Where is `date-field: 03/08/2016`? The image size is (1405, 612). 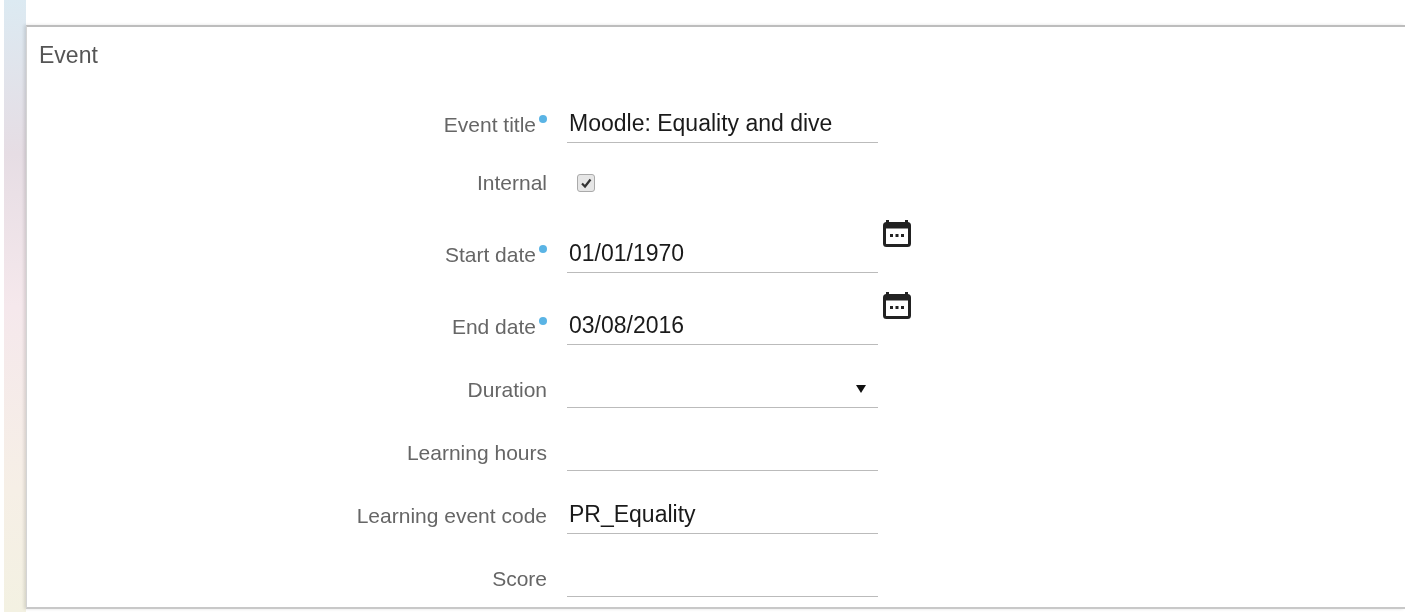
date-field: 03/08/2016 is located at coordinates (722, 326).